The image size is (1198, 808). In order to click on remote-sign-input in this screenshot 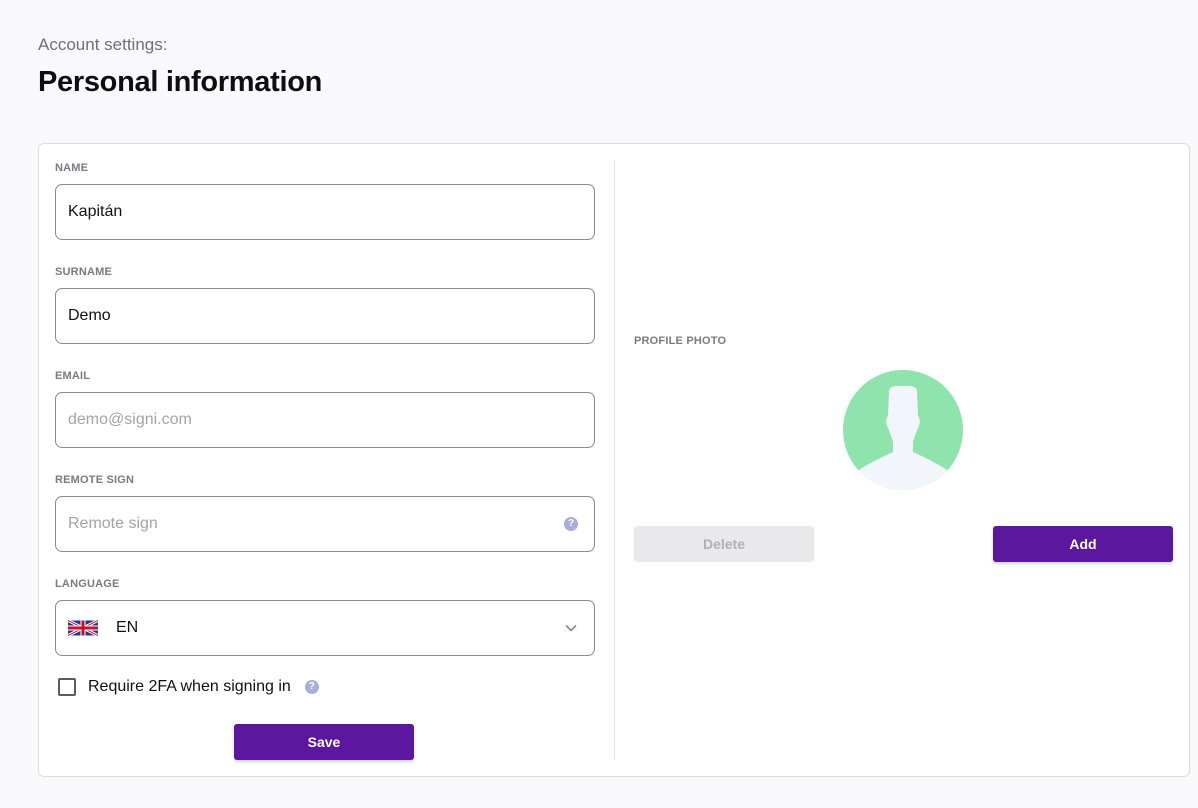, I will do `click(316, 524)`.